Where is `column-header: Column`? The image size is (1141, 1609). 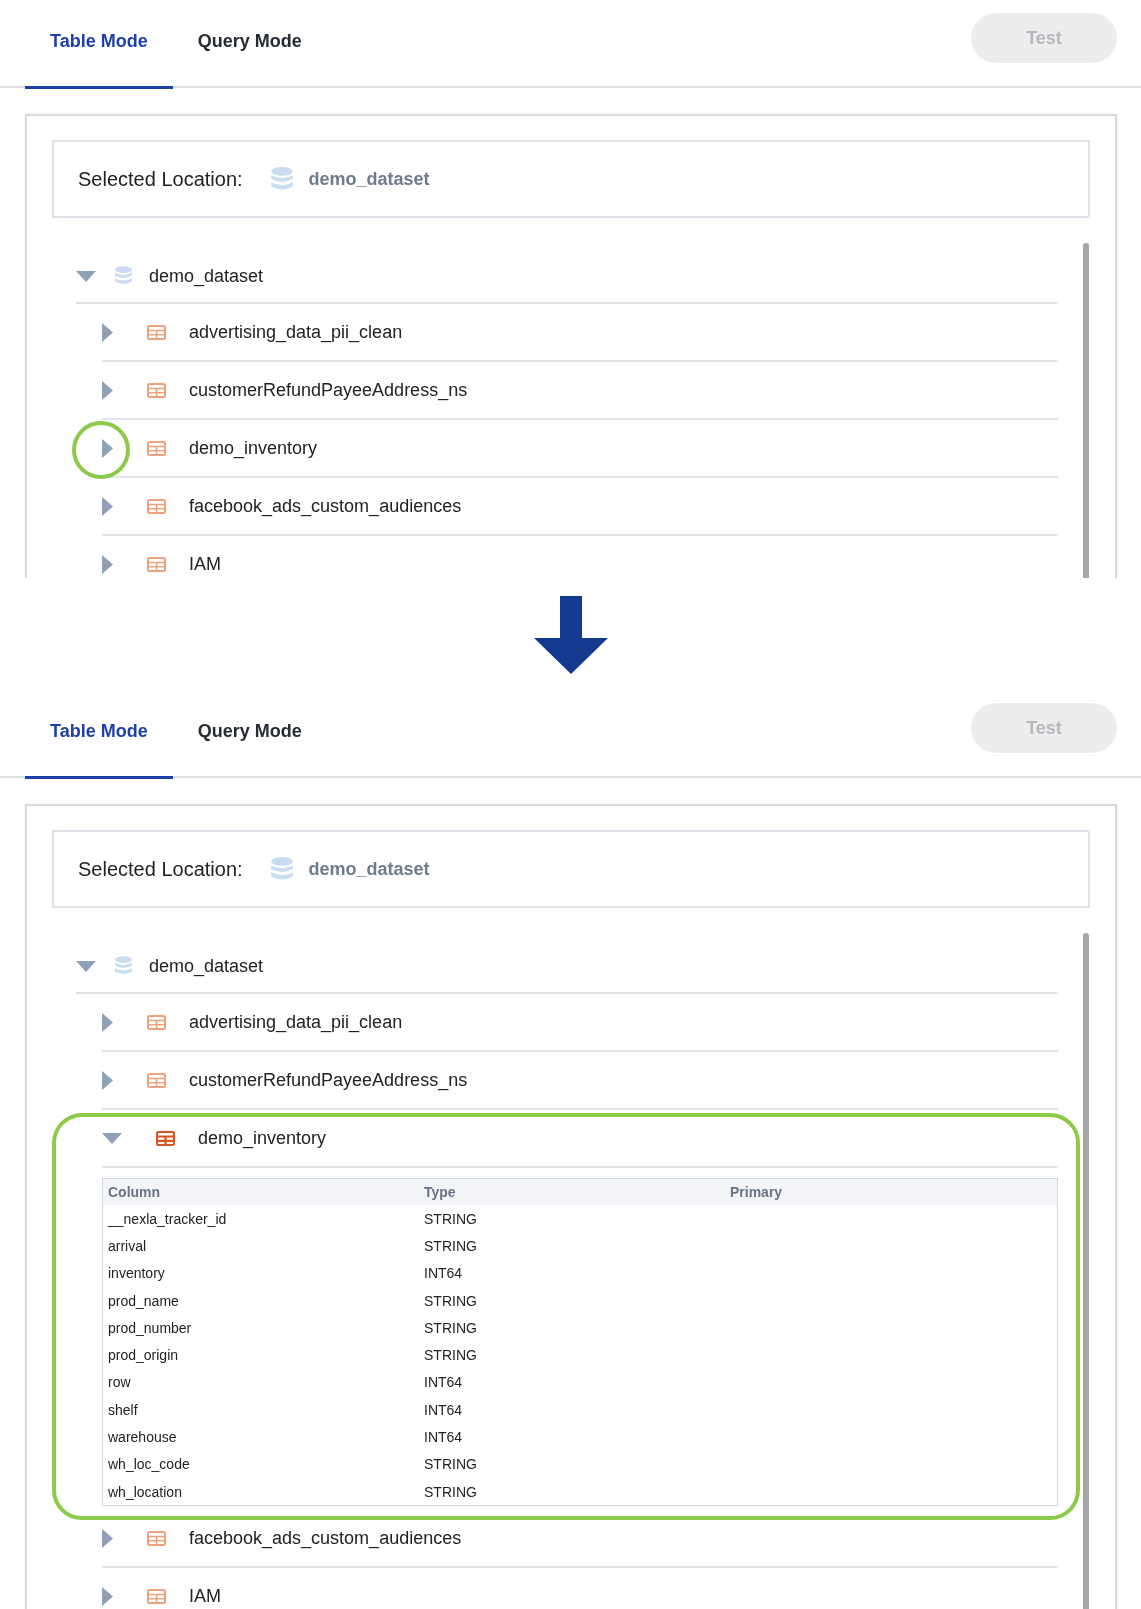
column-header: Column is located at coordinates (260, 1191).